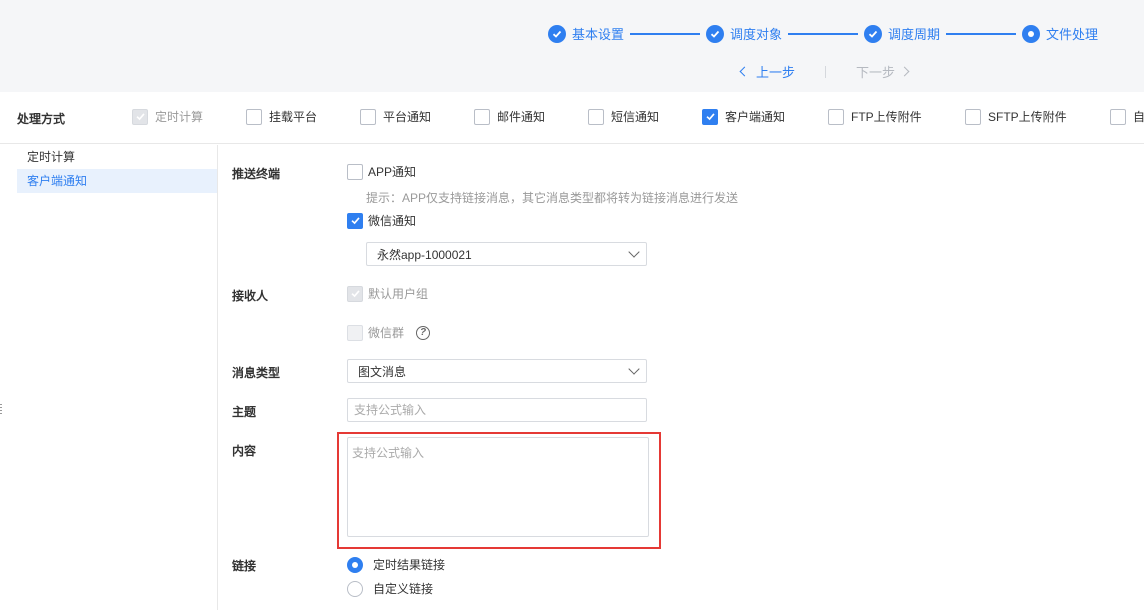 This screenshot has width=1144, height=610. I want to click on current-step-icon, so click(1031, 33).